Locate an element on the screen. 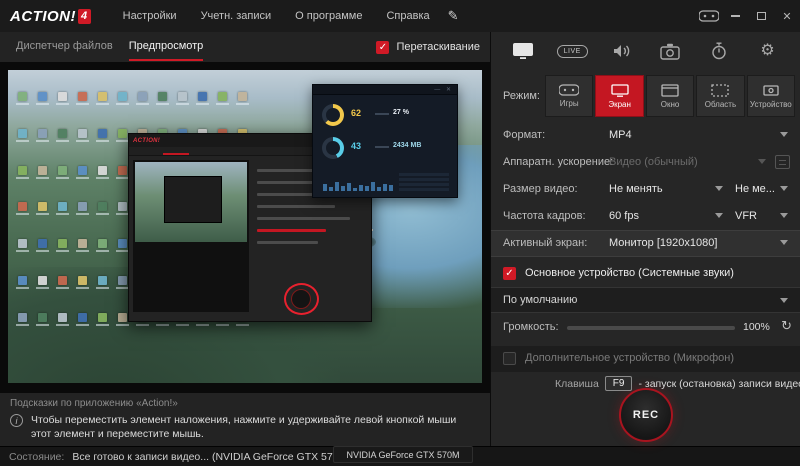 The width and height of the screenshot is (800, 466). app-logo-badge: 4 is located at coordinates (84, 16).